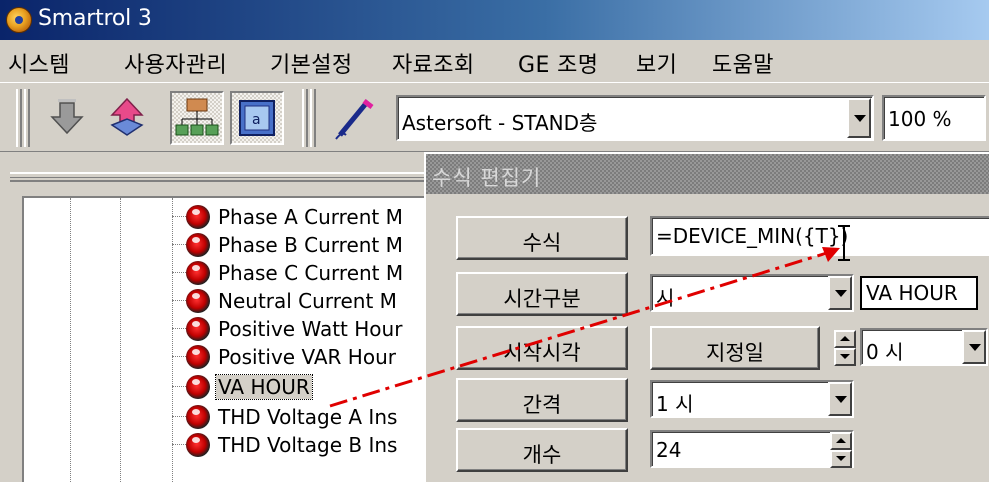 This screenshot has height=482, width=989. What do you see at coordinates (494, 20) in the screenshot?
I see `window-titlebar: Smartrol 3` at bounding box center [494, 20].